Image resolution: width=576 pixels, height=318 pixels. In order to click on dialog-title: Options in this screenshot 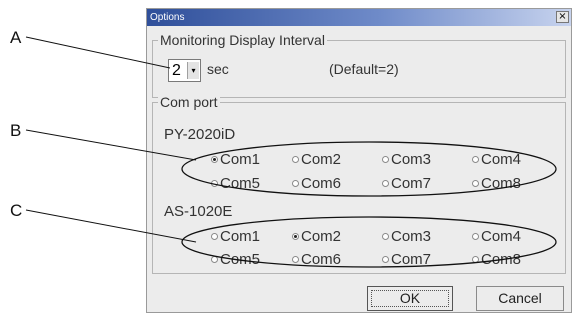, I will do `click(167, 17)`.